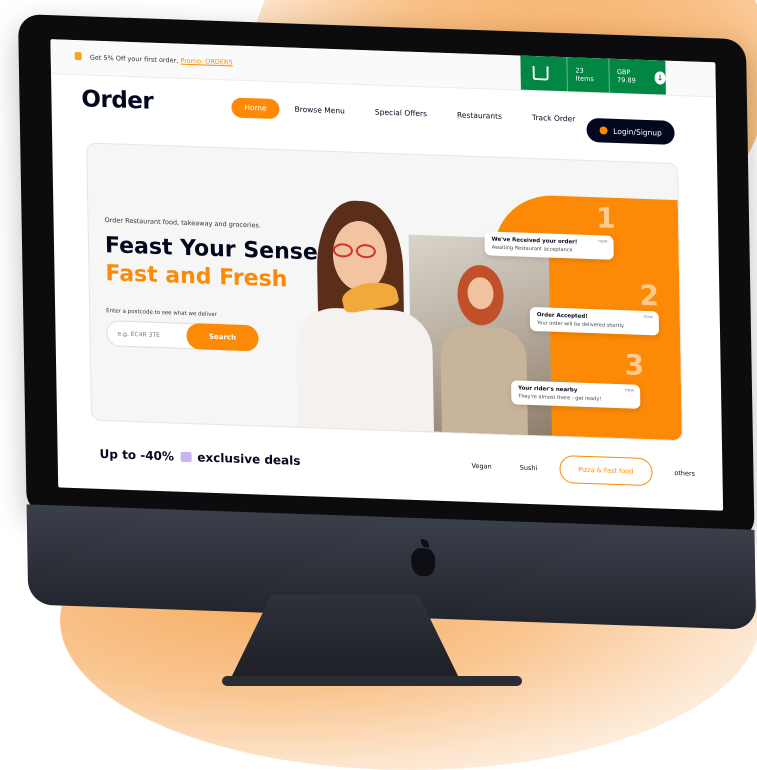 The width and height of the screenshot is (757, 770). What do you see at coordinates (480, 293) in the screenshot?
I see `photo-face` at bounding box center [480, 293].